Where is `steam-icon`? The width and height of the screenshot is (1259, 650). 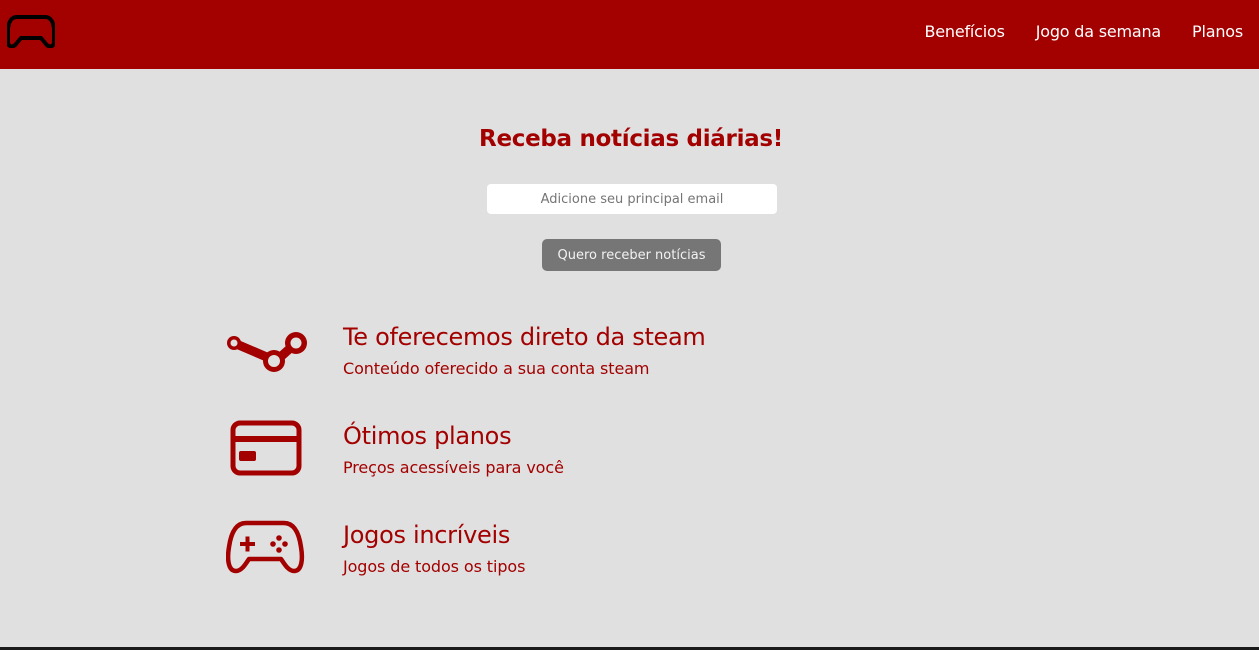
steam-icon is located at coordinates (267, 352).